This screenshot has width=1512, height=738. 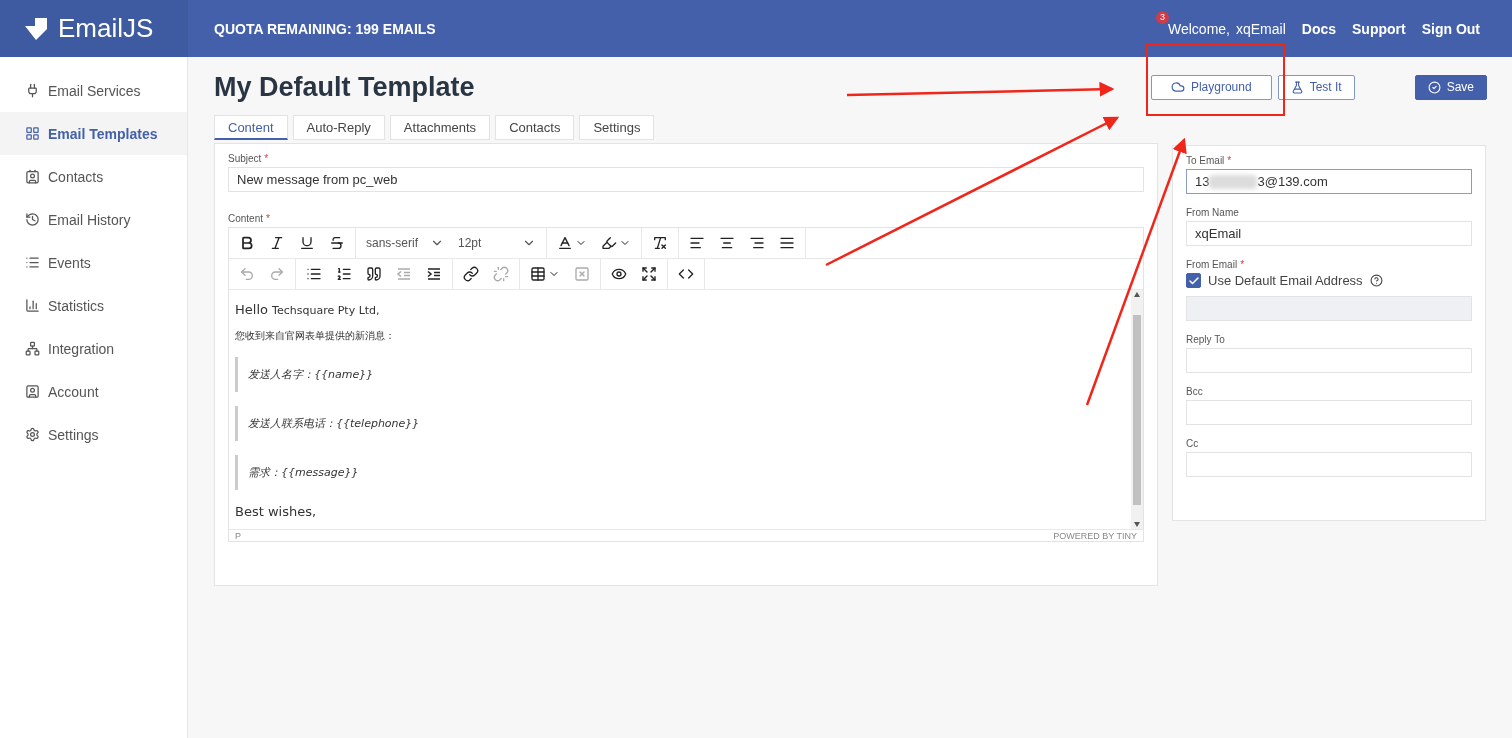 What do you see at coordinates (1205, 160) in the screenshot?
I see `field-label: To Email` at bounding box center [1205, 160].